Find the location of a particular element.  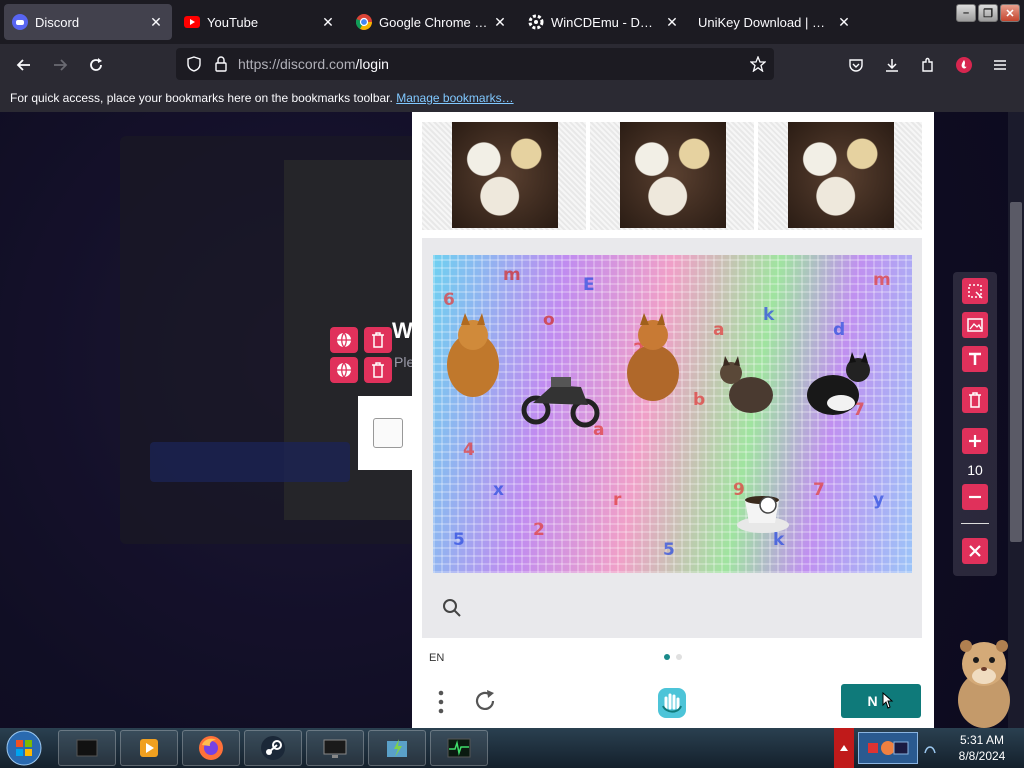

cat-object is located at coordinates (746, 384).